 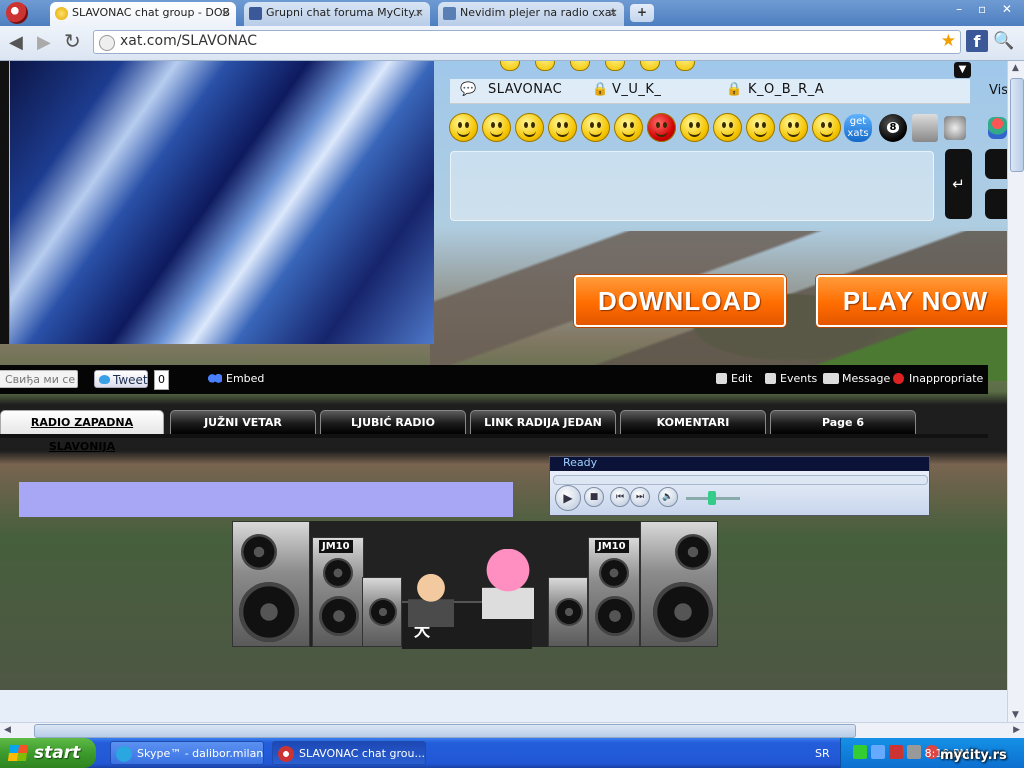 What do you see at coordinates (962, 70) in the screenshot?
I see `chevron-down-icon: ▼` at bounding box center [962, 70].